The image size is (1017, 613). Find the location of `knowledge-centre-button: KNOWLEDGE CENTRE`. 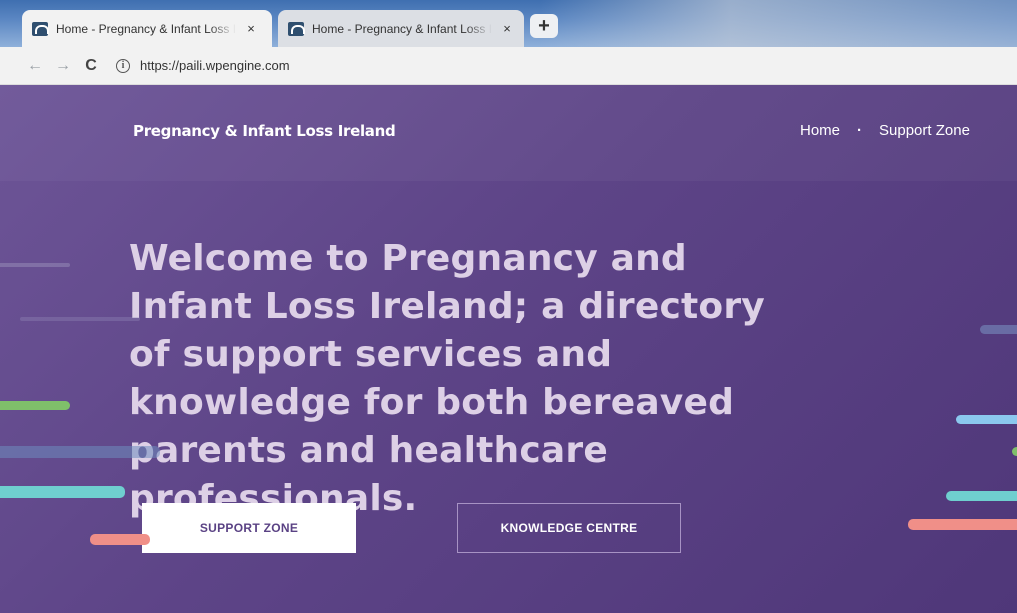

knowledge-centre-button: KNOWLEDGE CENTRE is located at coordinates (569, 528).